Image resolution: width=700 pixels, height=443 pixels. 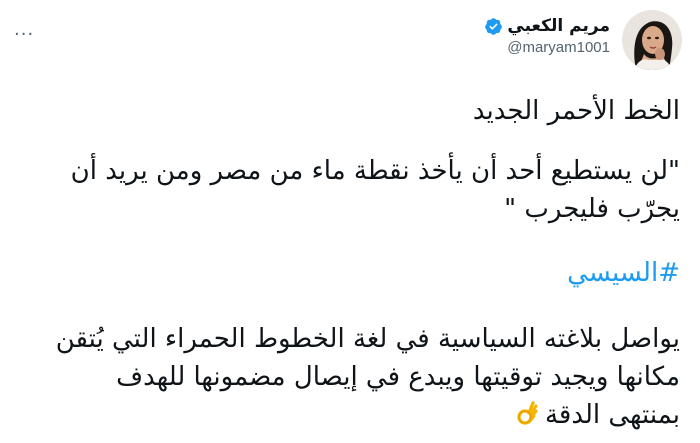 What do you see at coordinates (623, 273) in the screenshot?
I see `hashtag-link: #السيسي` at bounding box center [623, 273].